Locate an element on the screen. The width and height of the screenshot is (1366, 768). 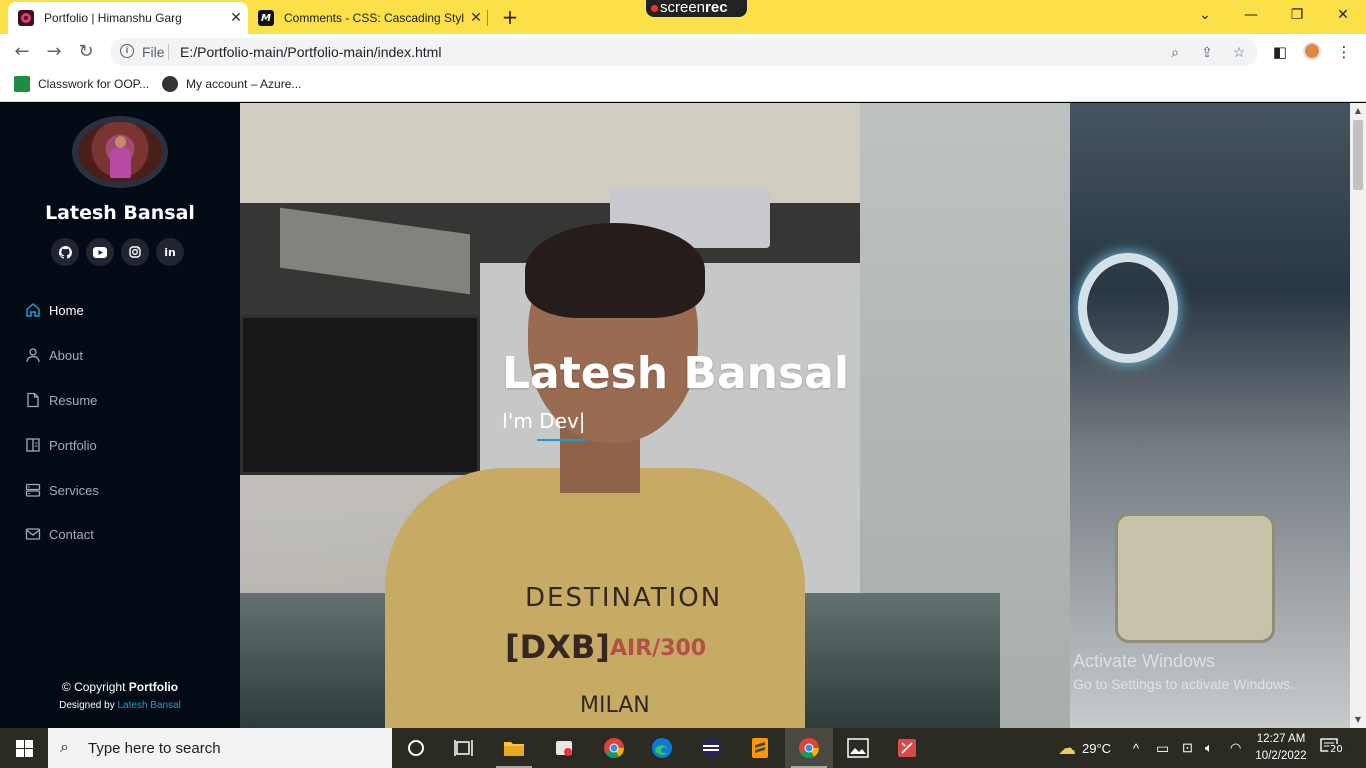
nav-item-services: Services is located at coordinates (124, 490).